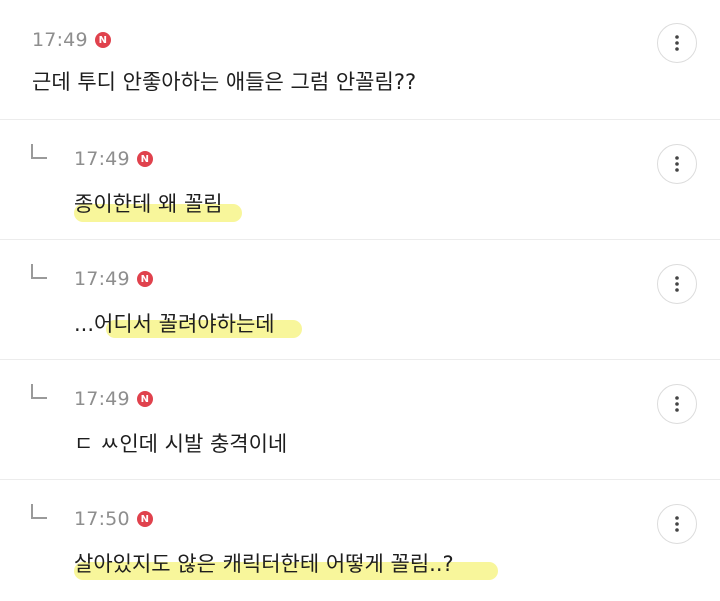 This screenshot has height=601, width=720. I want to click on comment-text: ...어디서 꼴려야하는데, so click(174, 324).